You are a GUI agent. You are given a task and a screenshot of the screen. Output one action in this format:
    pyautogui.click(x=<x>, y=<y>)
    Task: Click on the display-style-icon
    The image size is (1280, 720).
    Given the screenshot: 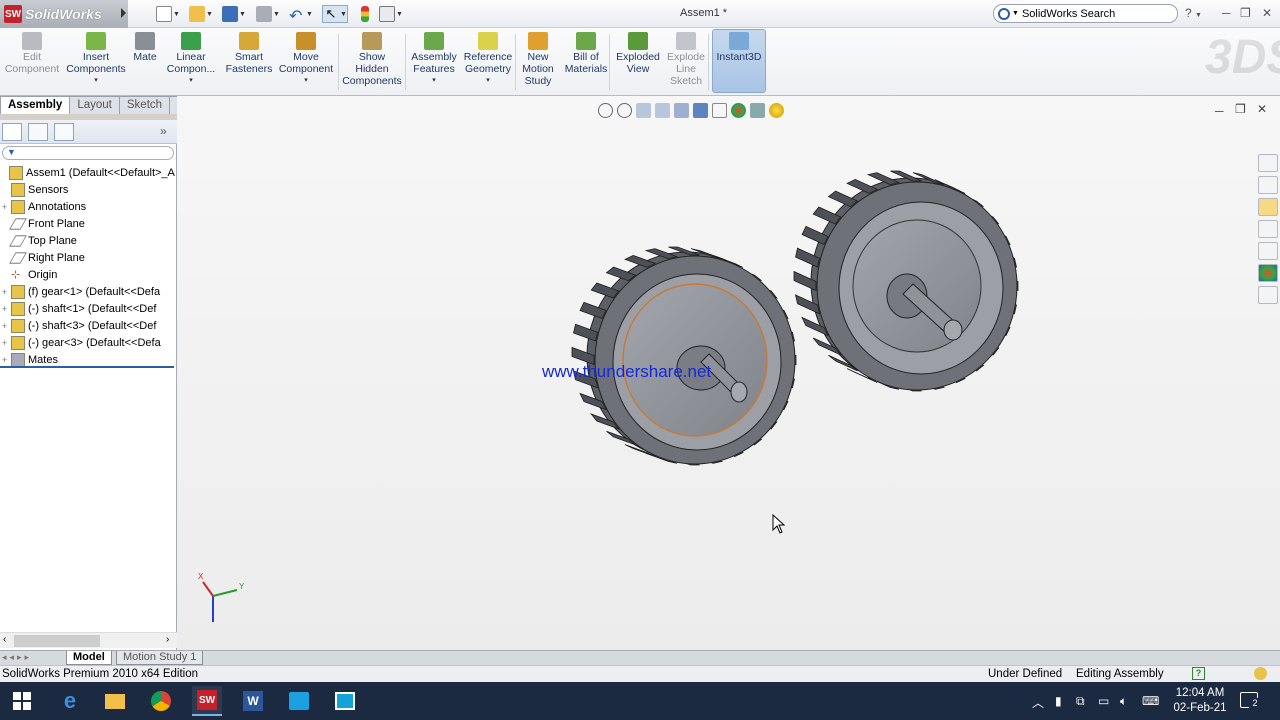 What is the action you would take?
    pyautogui.click(x=700, y=110)
    